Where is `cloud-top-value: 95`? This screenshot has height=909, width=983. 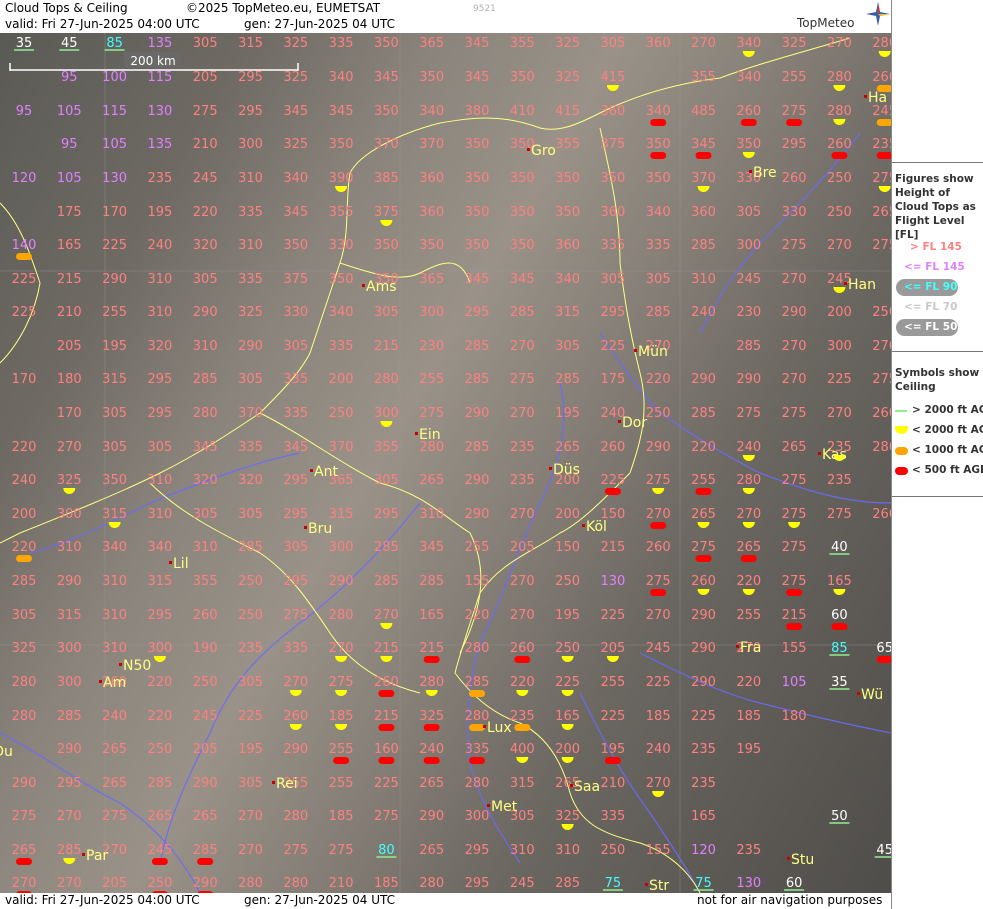
cloud-top-value: 95 is located at coordinates (24, 111).